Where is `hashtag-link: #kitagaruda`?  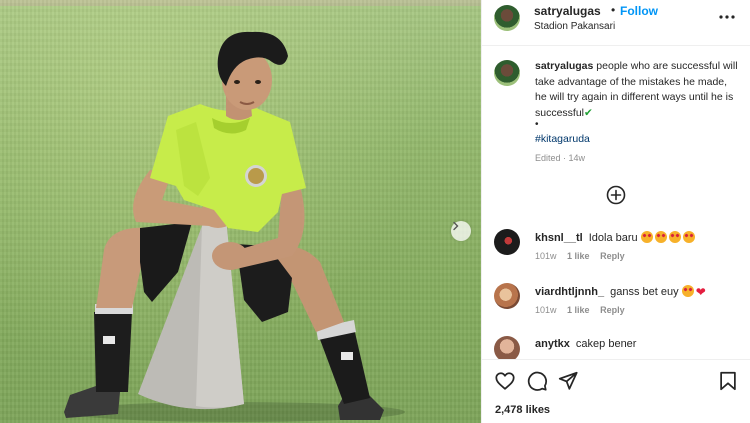
hashtag-link: #kitagaruda is located at coordinates (562, 139).